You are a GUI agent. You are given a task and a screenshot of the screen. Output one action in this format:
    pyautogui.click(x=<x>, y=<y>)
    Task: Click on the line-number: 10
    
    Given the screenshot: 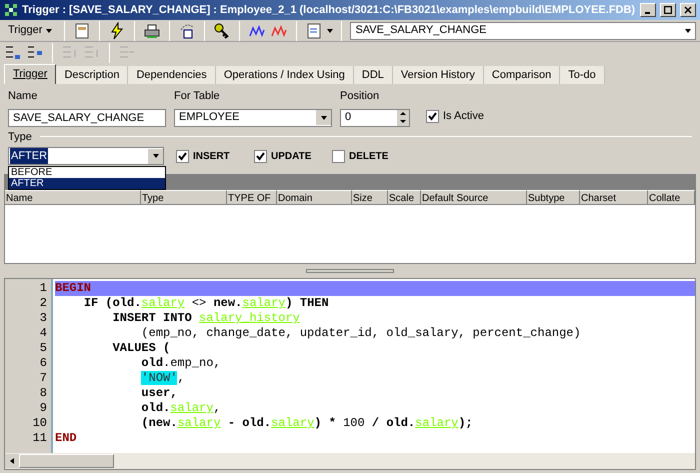 What is the action you would take?
    pyautogui.click(x=40, y=423)
    